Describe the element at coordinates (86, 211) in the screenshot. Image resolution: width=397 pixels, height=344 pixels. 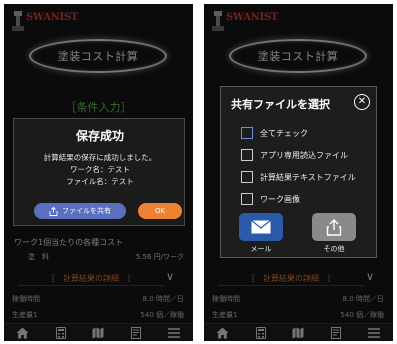
I see `share-file-label: ファイルを共有` at that location.